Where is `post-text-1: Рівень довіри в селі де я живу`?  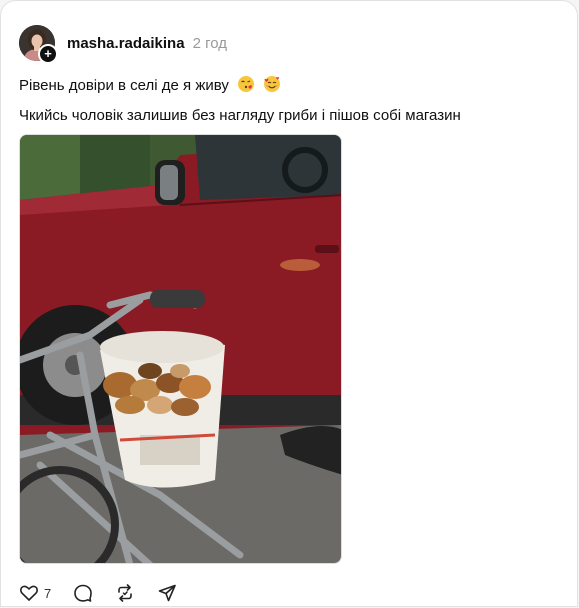
post-text-1: Рівень довіри в селі де я живу is located at coordinates (124, 85).